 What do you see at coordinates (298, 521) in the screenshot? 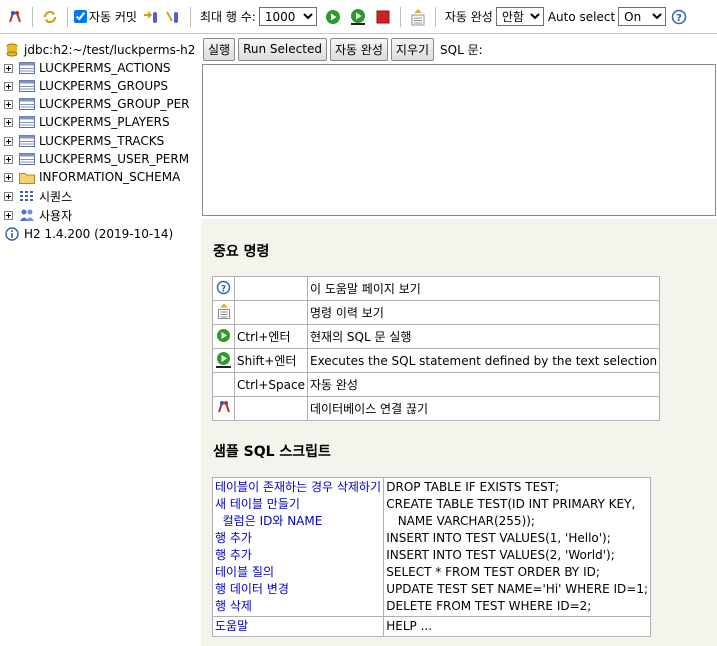
I see `sample-link: 컬럼은 ID와 NAME` at bounding box center [298, 521].